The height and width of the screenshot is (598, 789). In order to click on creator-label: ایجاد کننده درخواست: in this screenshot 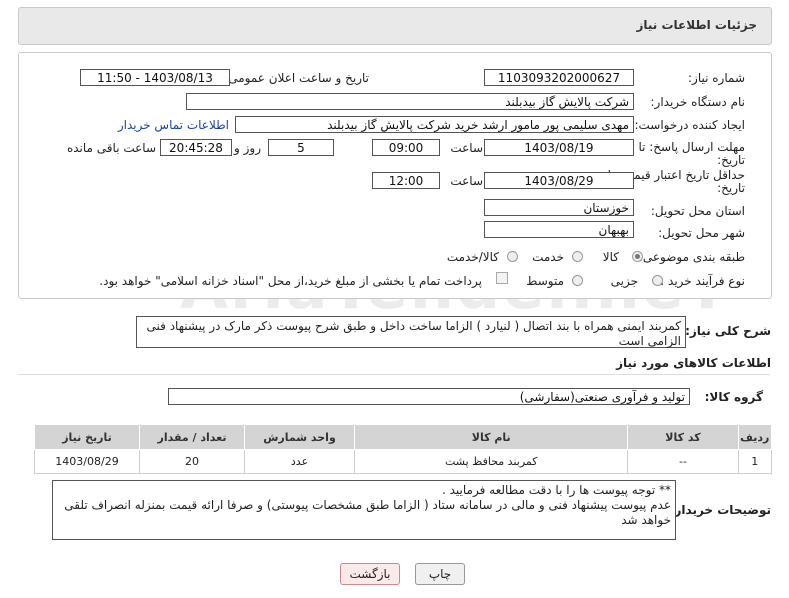, I will do `click(689, 125)`.